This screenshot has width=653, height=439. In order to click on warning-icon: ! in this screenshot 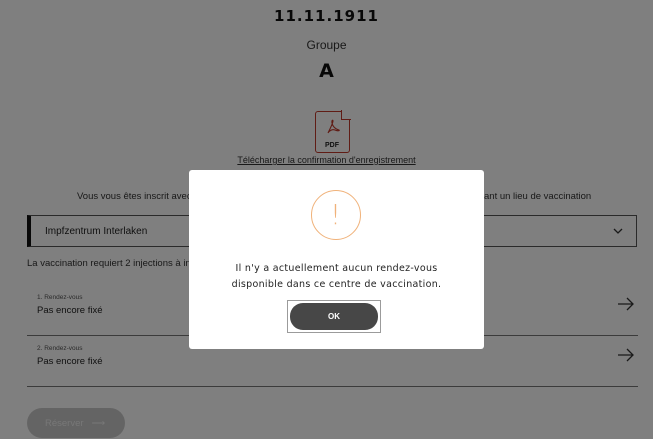, I will do `click(336, 215)`.